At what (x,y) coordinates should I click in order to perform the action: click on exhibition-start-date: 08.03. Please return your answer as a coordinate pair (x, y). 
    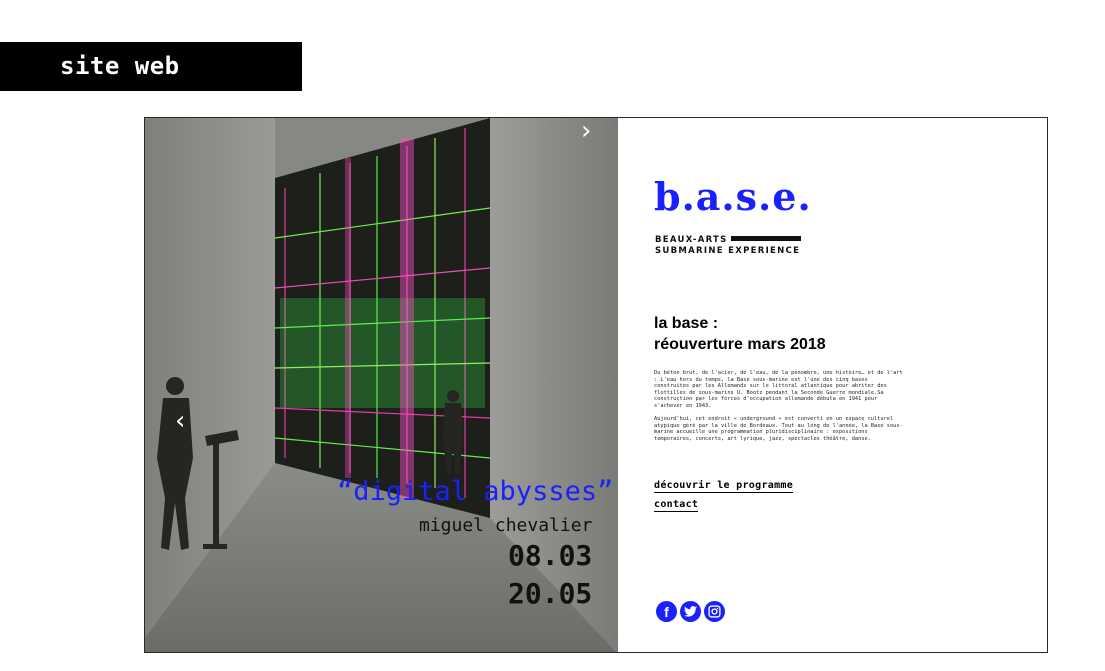
    Looking at the image, I should click on (550, 555).